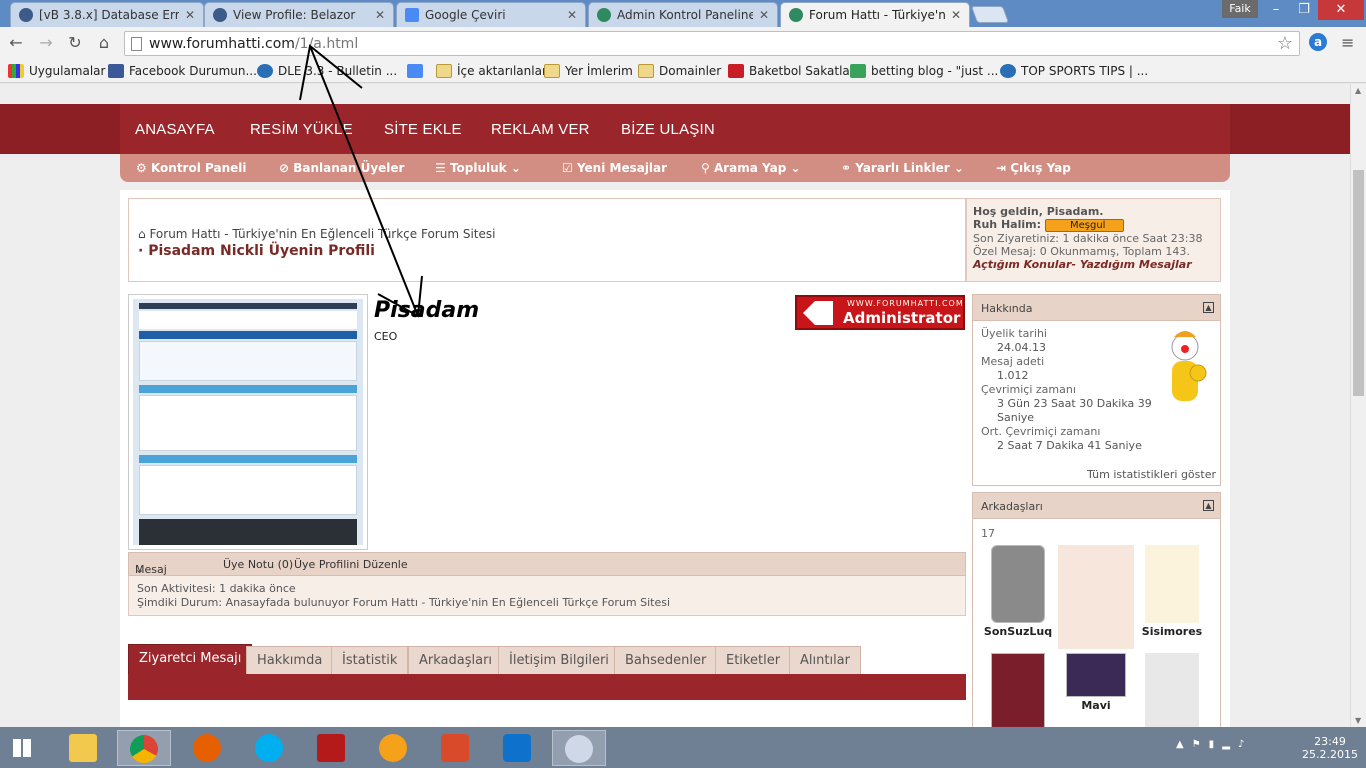 The height and width of the screenshot is (768, 1366). I want to click on tab-statistics: İstatistik, so click(370, 660).